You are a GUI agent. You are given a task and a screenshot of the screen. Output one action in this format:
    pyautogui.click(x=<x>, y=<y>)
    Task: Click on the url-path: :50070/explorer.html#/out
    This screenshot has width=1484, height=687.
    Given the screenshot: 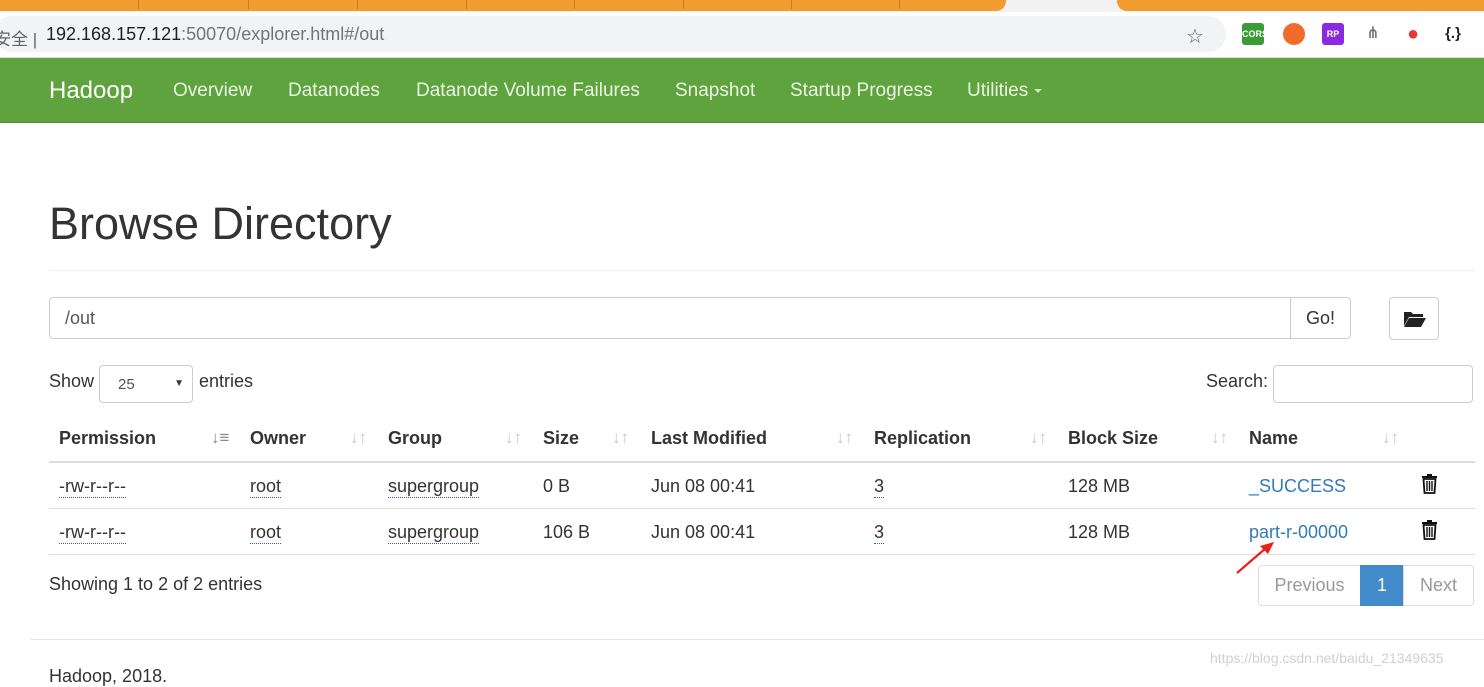 What is the action you would take?
    pyautogui.click(x=283, y=34)
    